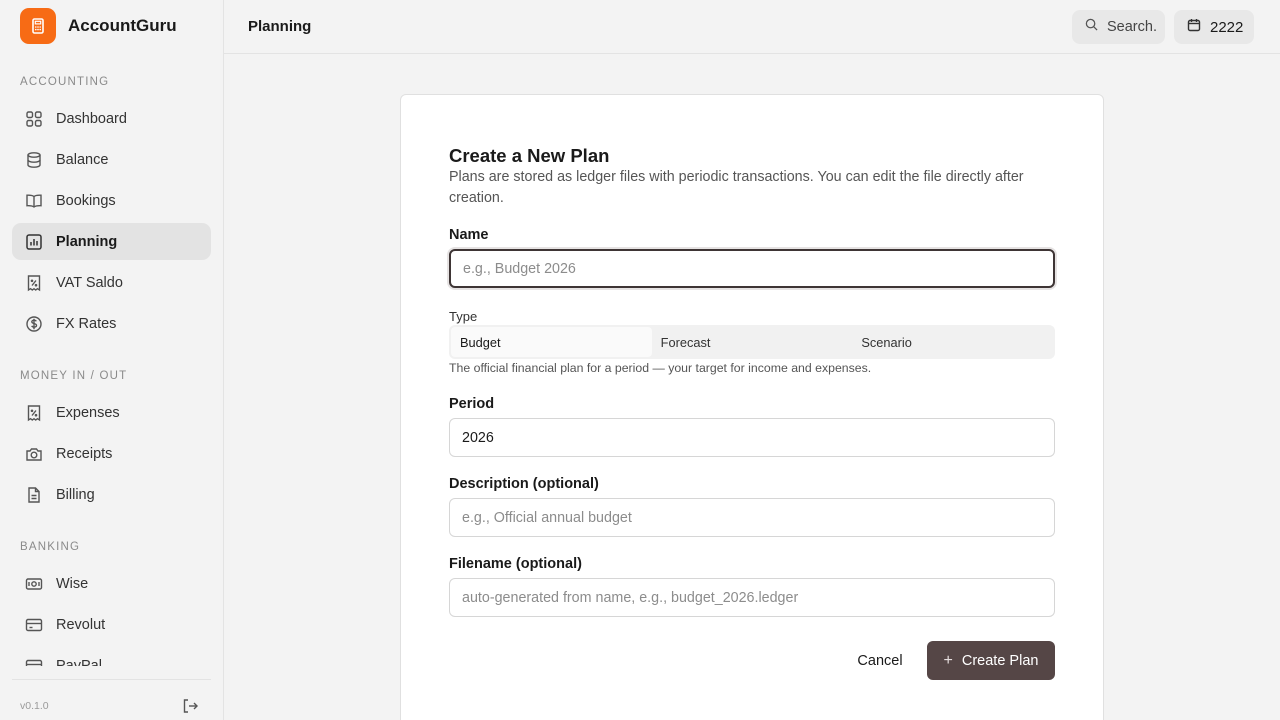  Describe the element at coordinates (529, 155) in the screenshot. I see `form-title: Create a New Plan` at that location.